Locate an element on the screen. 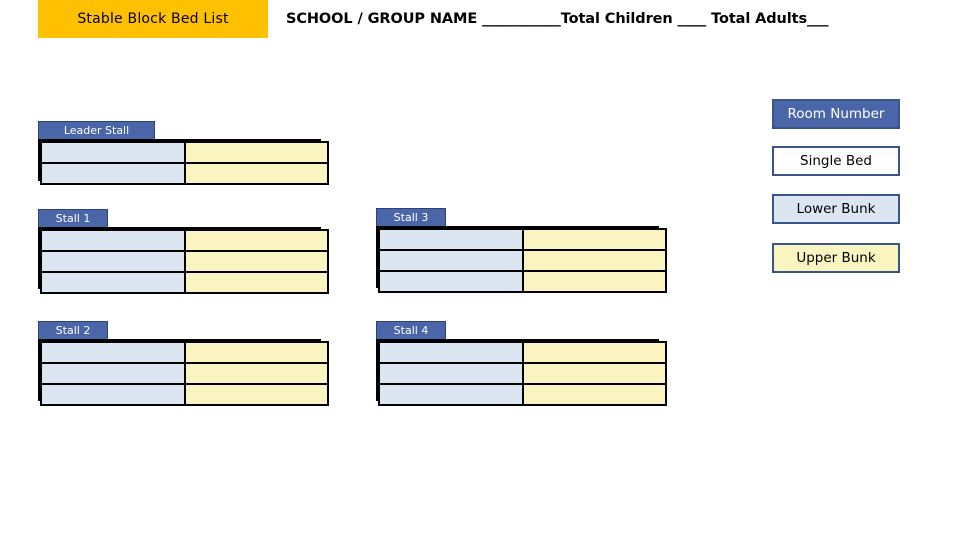 The height and width of the screenshot is (540, 960). legend-item-lower-bunk: Lower Bunk is located at coordinates (836, 209).